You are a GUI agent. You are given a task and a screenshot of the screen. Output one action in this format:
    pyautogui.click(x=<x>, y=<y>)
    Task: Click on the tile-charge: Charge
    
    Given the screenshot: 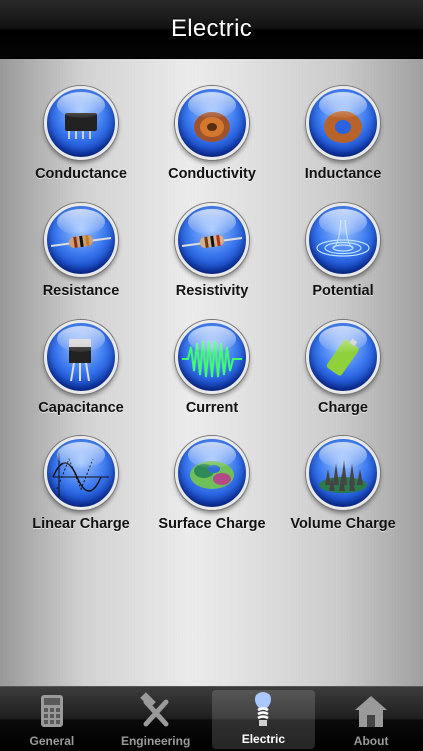 What is the action you would take?
    pyautogui.click(x=343, y=375)
    